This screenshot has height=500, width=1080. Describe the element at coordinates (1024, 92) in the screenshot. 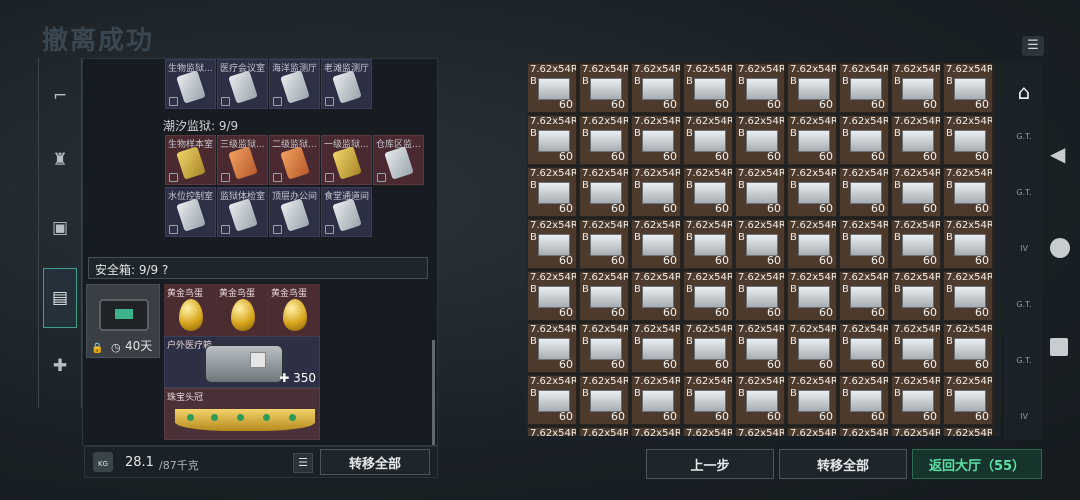

I see `home-arch-icon: ⌂` at that location.